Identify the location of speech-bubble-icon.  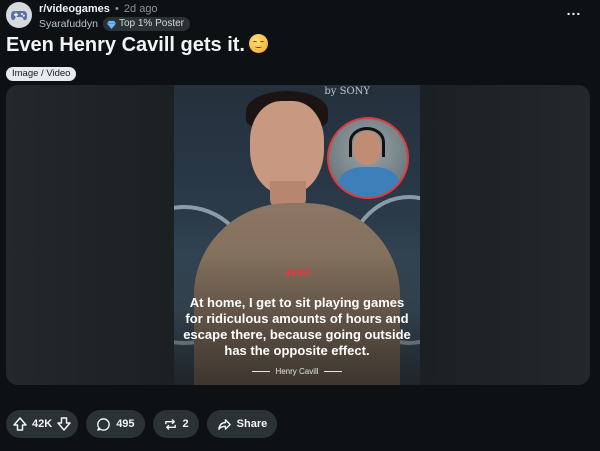
(103, 424).